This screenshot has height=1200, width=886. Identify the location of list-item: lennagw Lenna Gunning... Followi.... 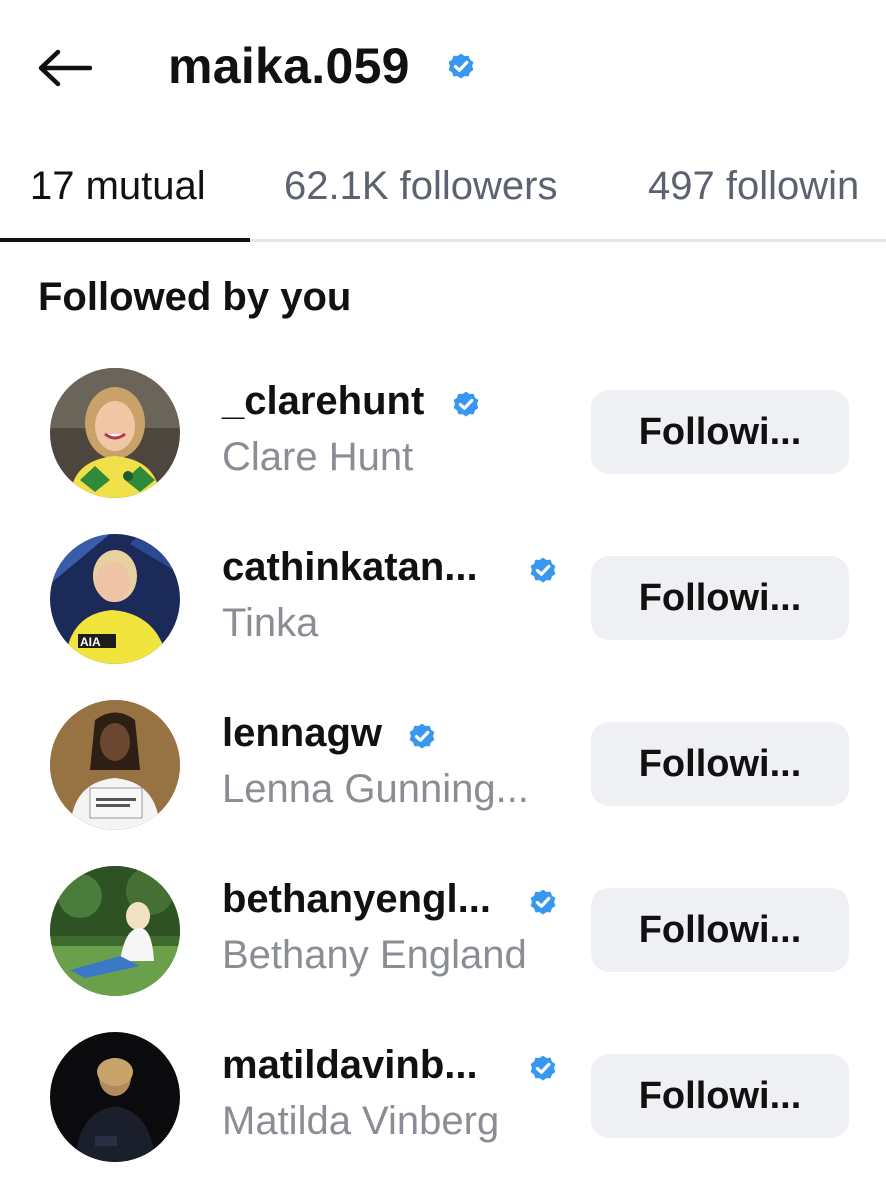
(443, 775).